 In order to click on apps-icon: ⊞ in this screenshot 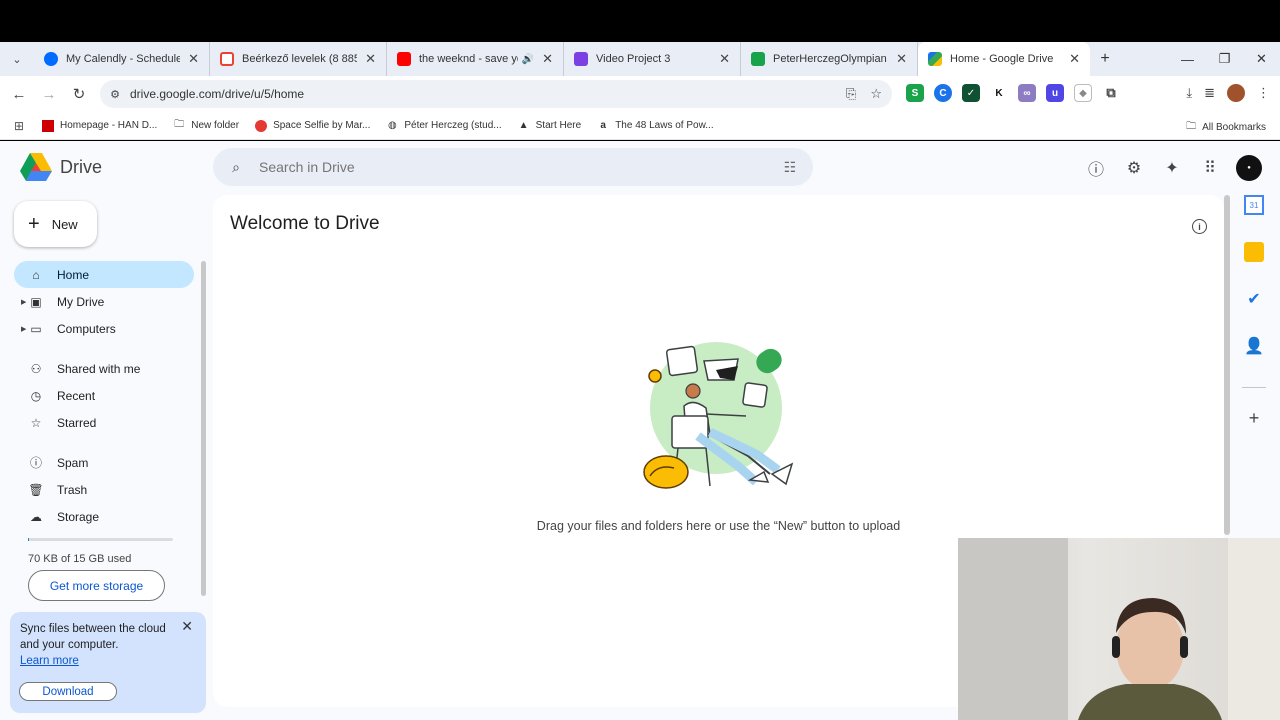, I will do `click(19, 126)`.